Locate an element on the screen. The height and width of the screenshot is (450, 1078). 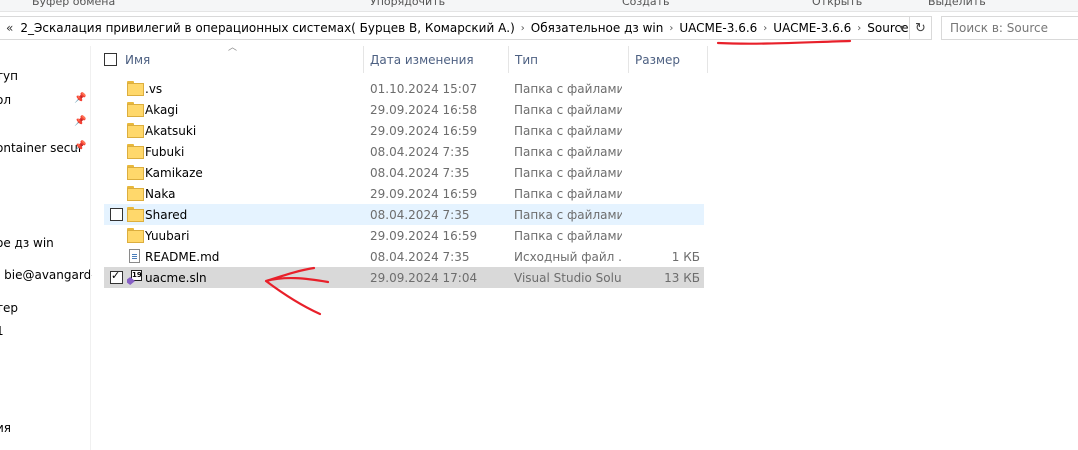
nav-item-label: тер is located at coordinates (9, 308).